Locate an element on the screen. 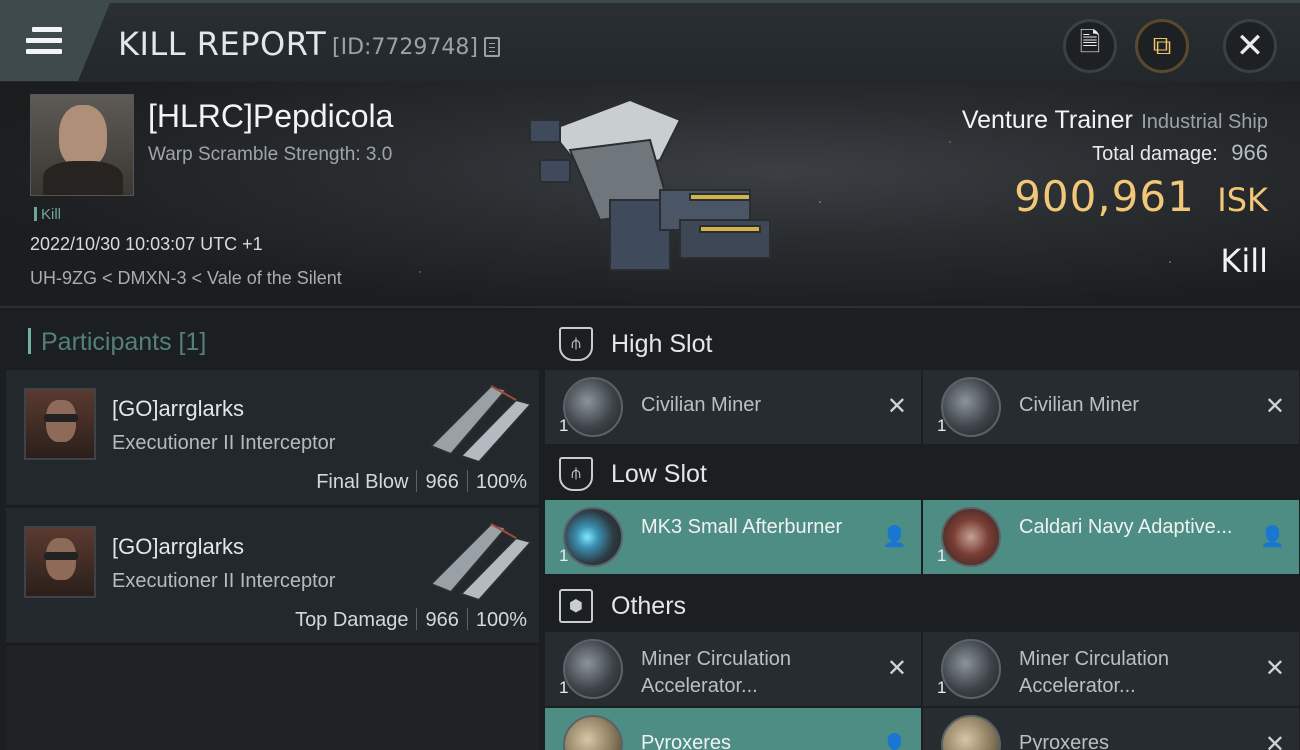 The image size is (1300, 750). module-item: 1 Caldari Navy Adaptive... 👤 is located at coordinates (1111, 537).